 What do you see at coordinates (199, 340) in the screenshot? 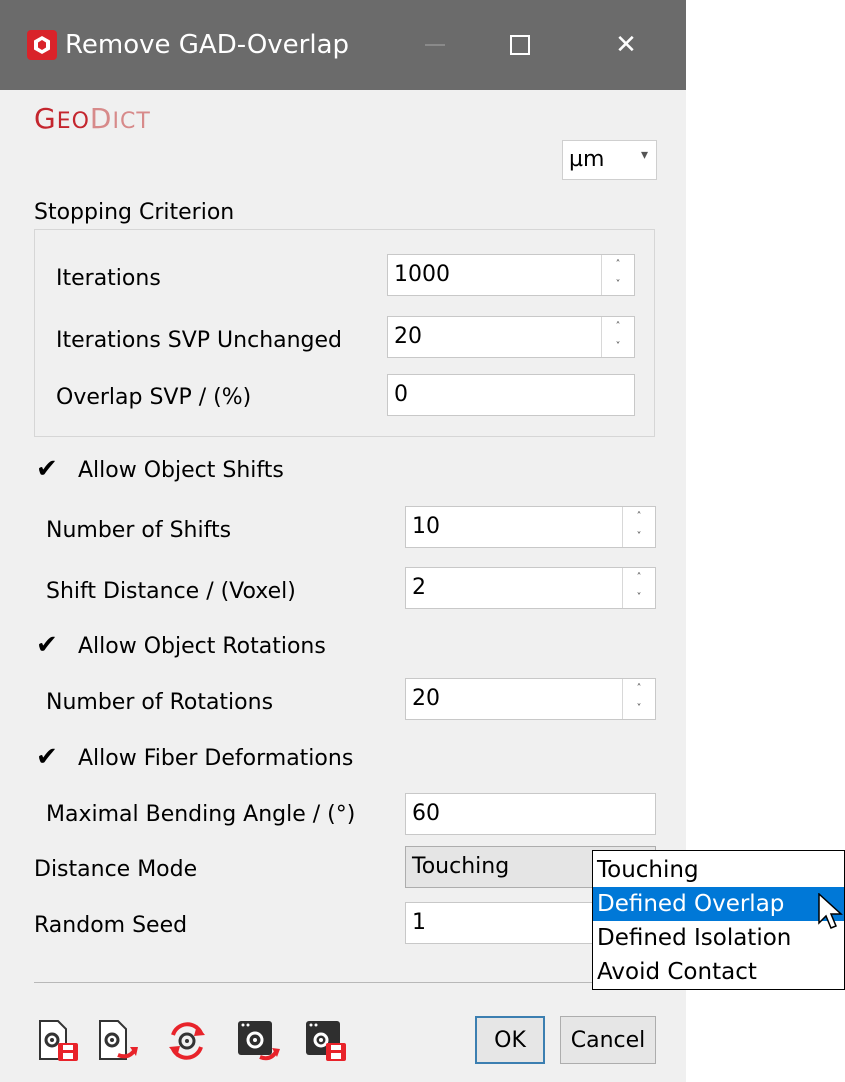
I see `iterations-svp-unchanged-label: Iterations SVP Unchanged` at bounding box center [199, 340].